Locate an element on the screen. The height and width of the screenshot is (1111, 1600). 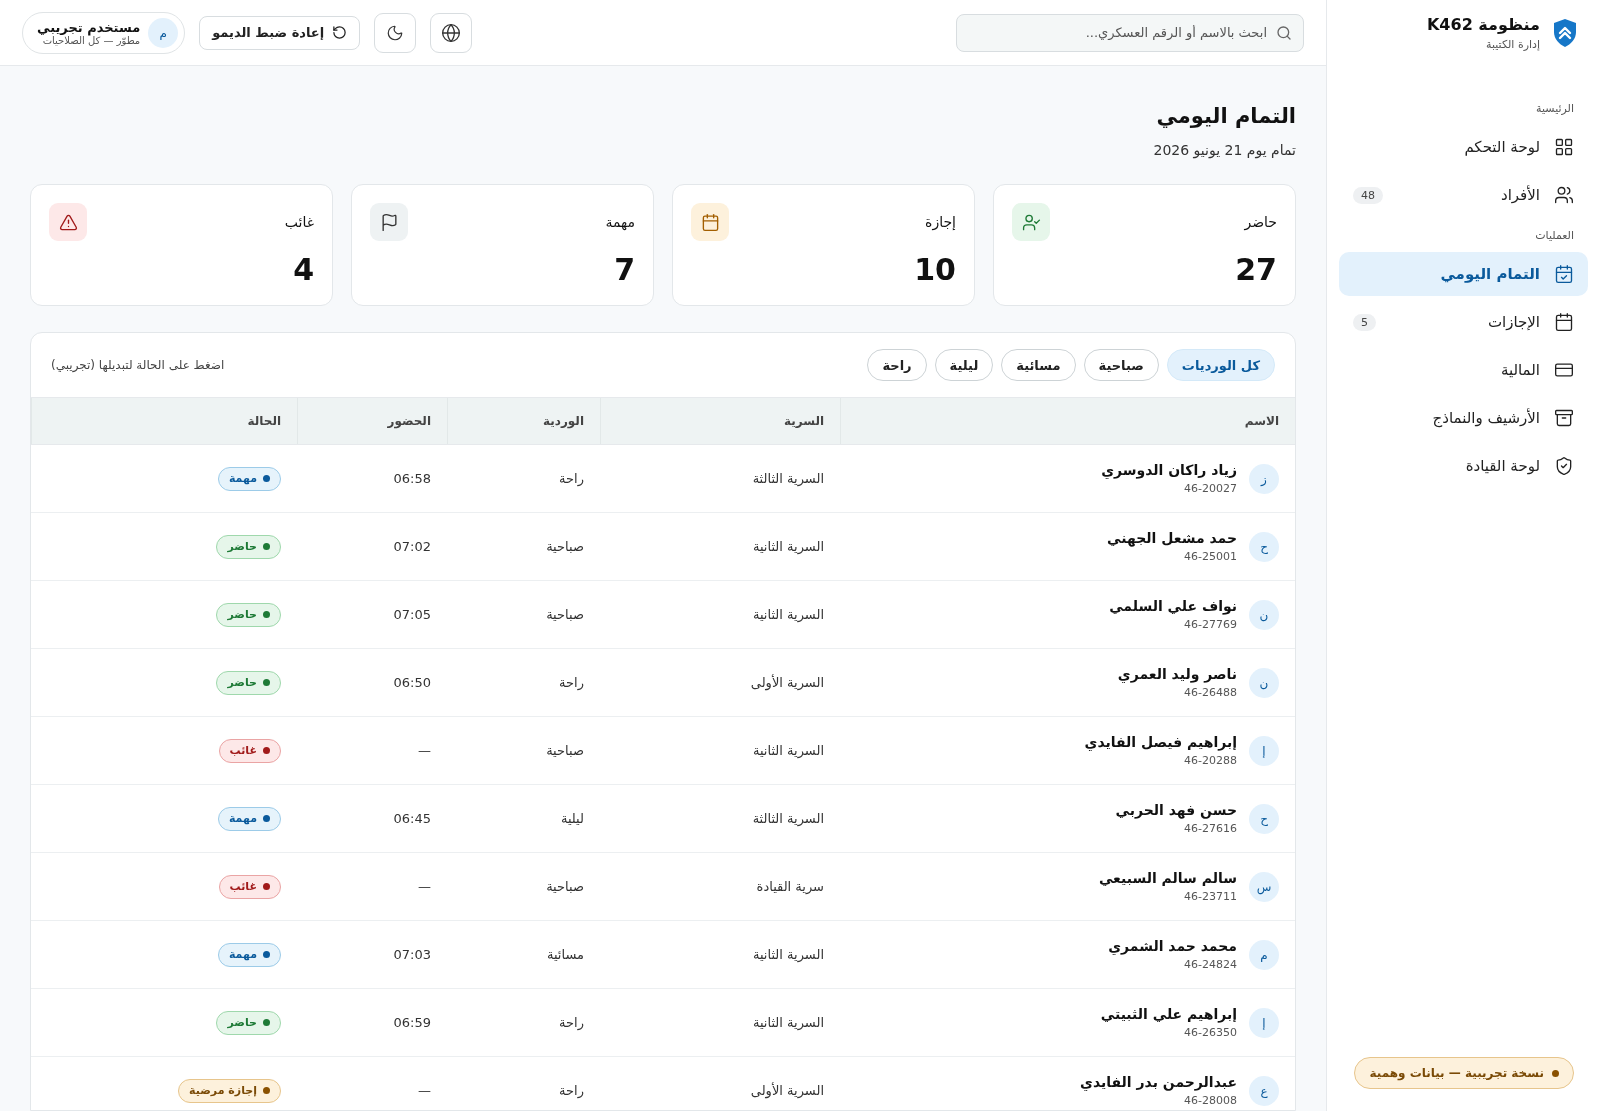
sidebar-item: التمام اليومي is located at coordinates (1463, 274).